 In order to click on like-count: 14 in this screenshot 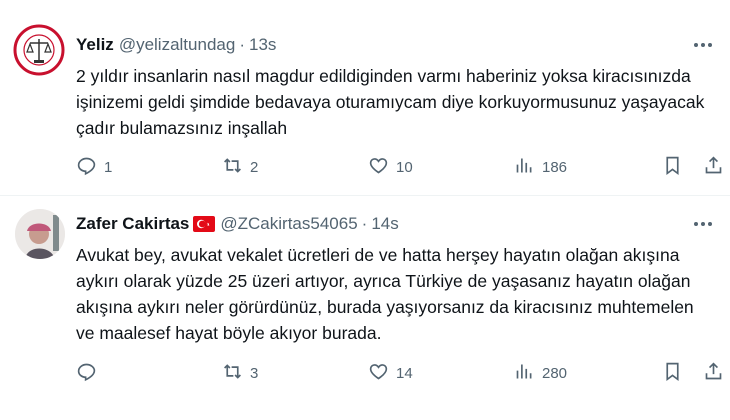, I will do `click(404, 373)`.